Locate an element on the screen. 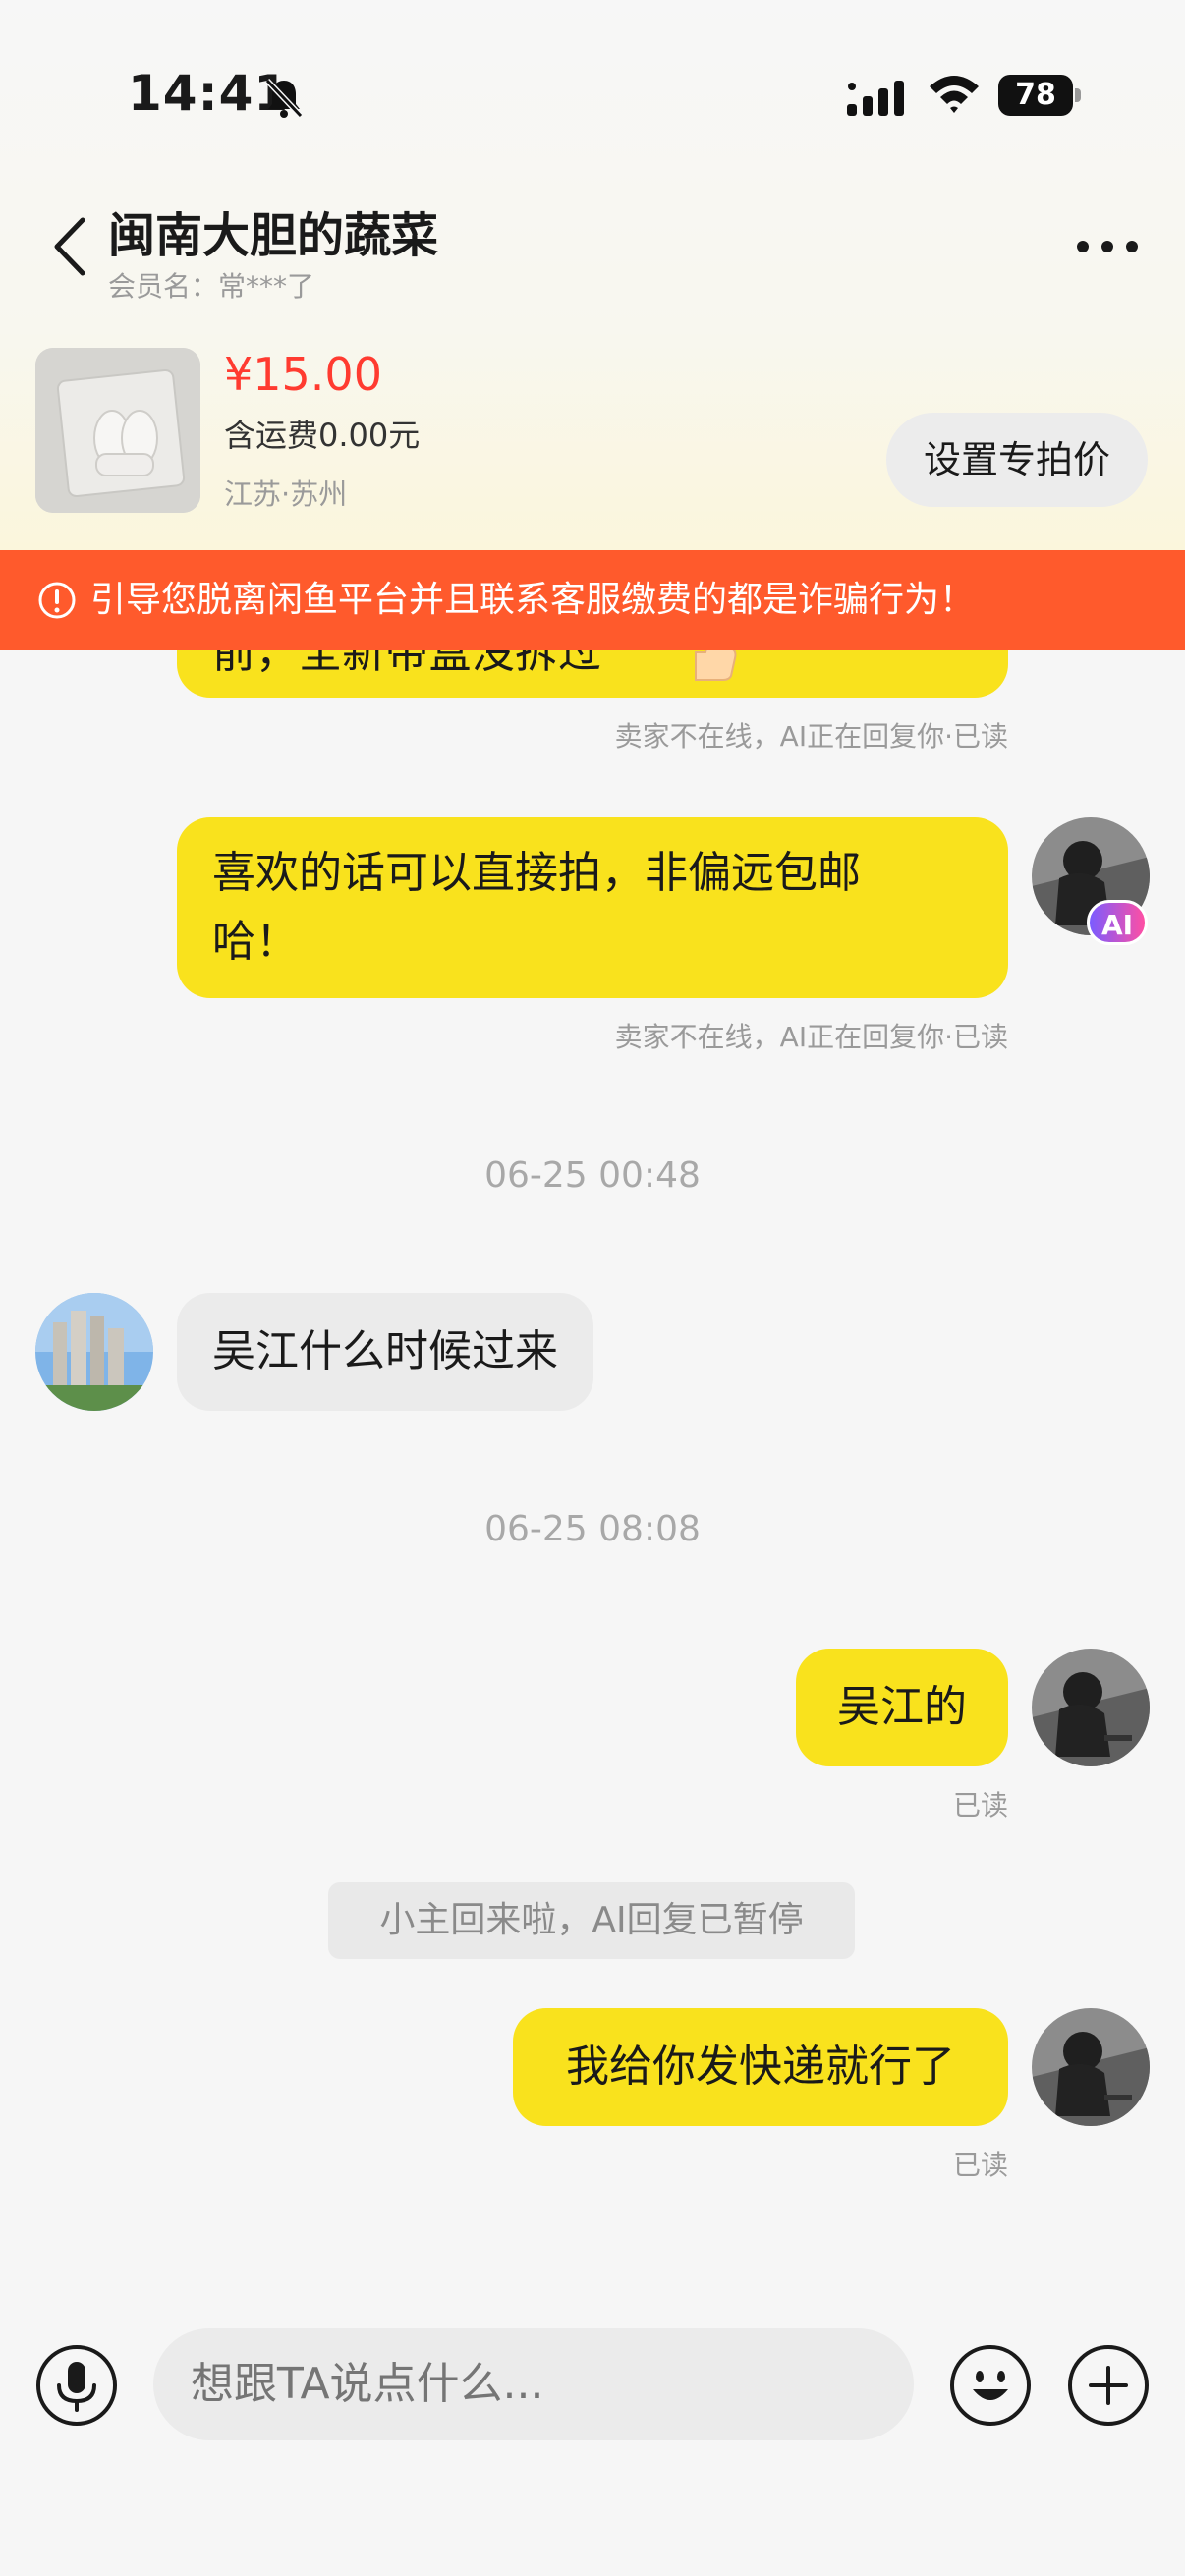  chat-title: 闽南大胆的蔬菜 is located at coordinates (274, 235).